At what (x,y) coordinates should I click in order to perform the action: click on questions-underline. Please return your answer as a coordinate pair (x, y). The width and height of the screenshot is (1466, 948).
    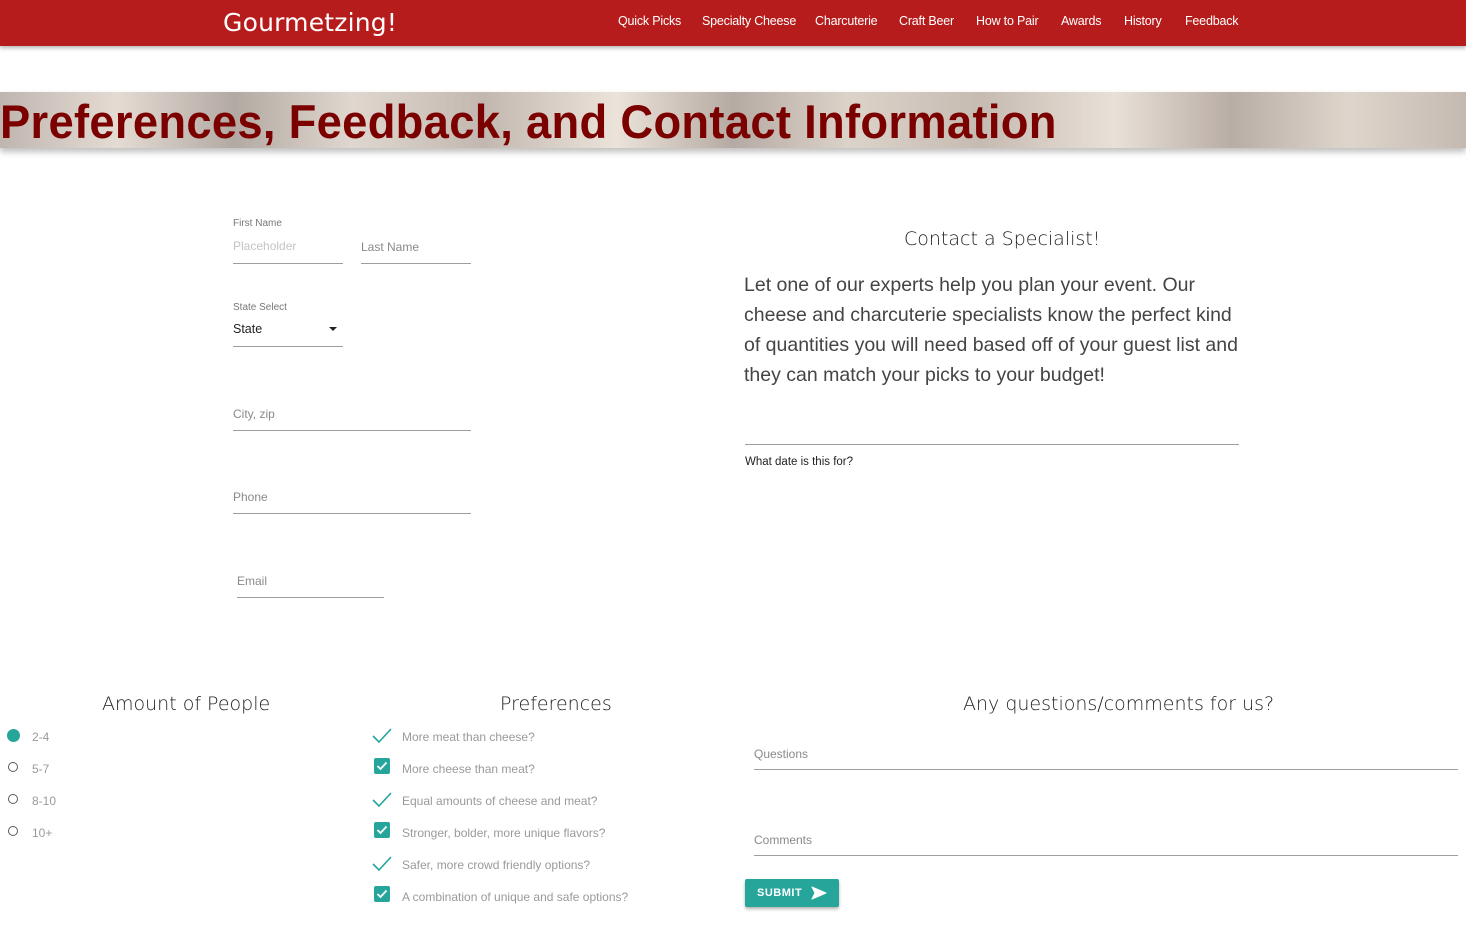
    Looking at the image, I should click on (1106, 769).